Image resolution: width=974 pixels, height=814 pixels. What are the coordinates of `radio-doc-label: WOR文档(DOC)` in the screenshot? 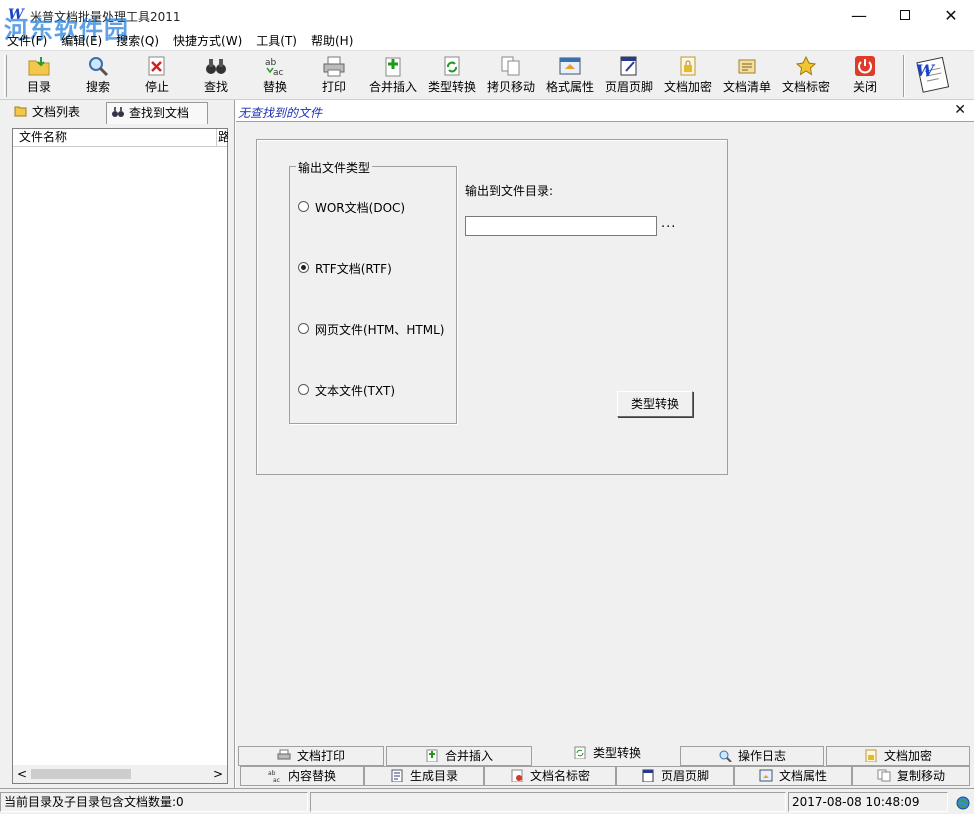 It's located at (360, 208).